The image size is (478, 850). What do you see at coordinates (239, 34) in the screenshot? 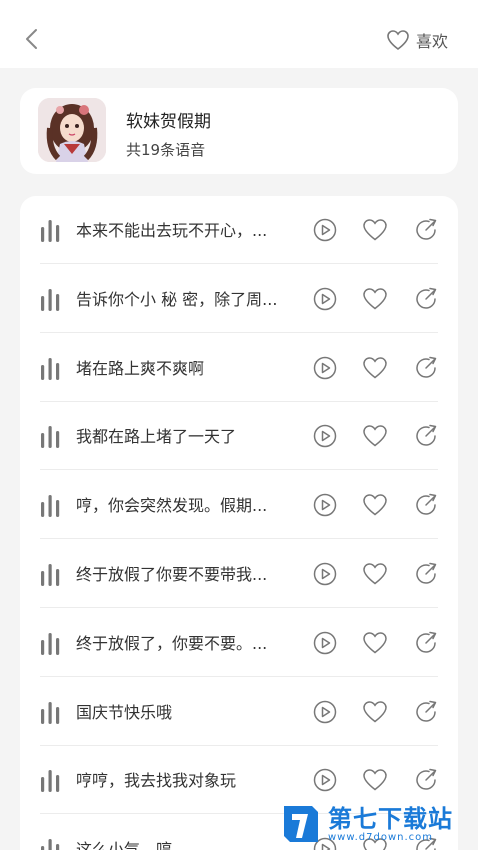
I see `top-bar: 喜欢` at bounding box center [239, 34].